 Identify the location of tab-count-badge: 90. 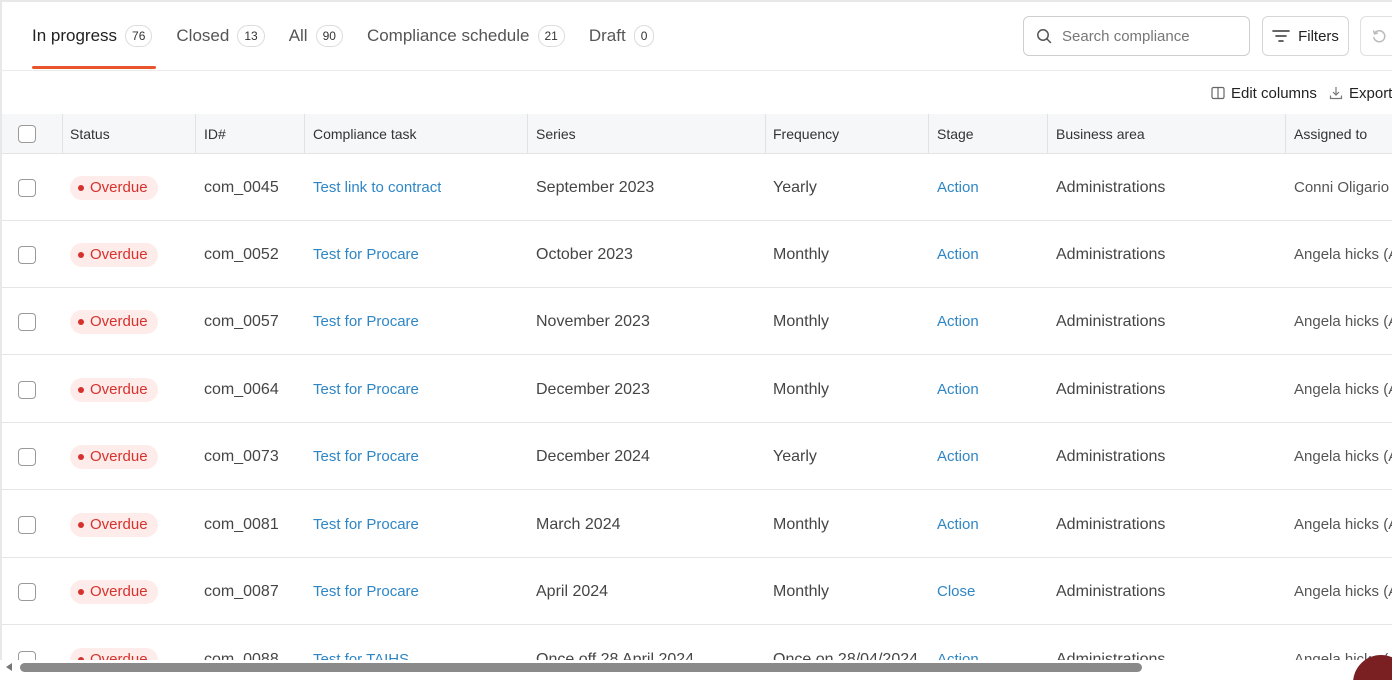
(329, 36).